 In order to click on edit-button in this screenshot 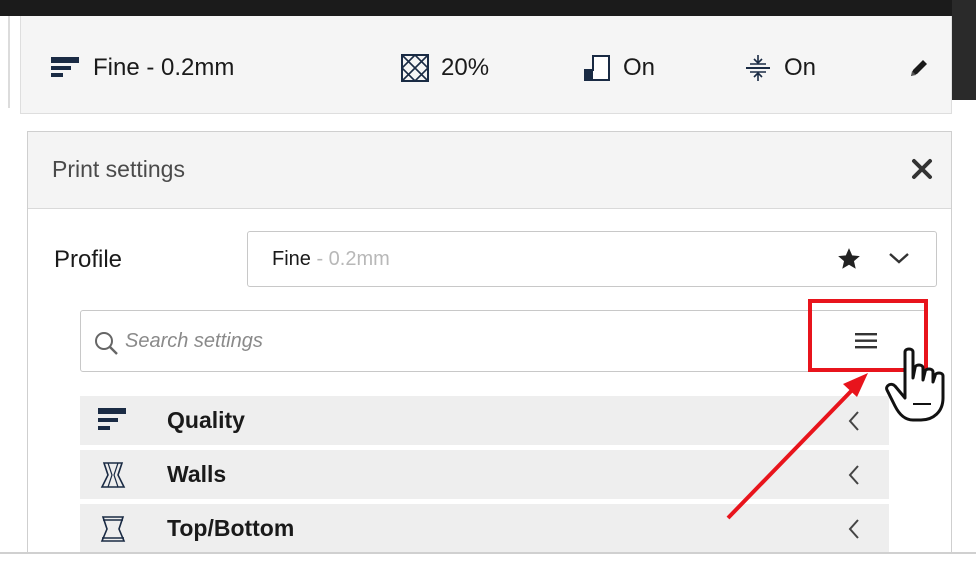, I will do `click(919, 68)`.